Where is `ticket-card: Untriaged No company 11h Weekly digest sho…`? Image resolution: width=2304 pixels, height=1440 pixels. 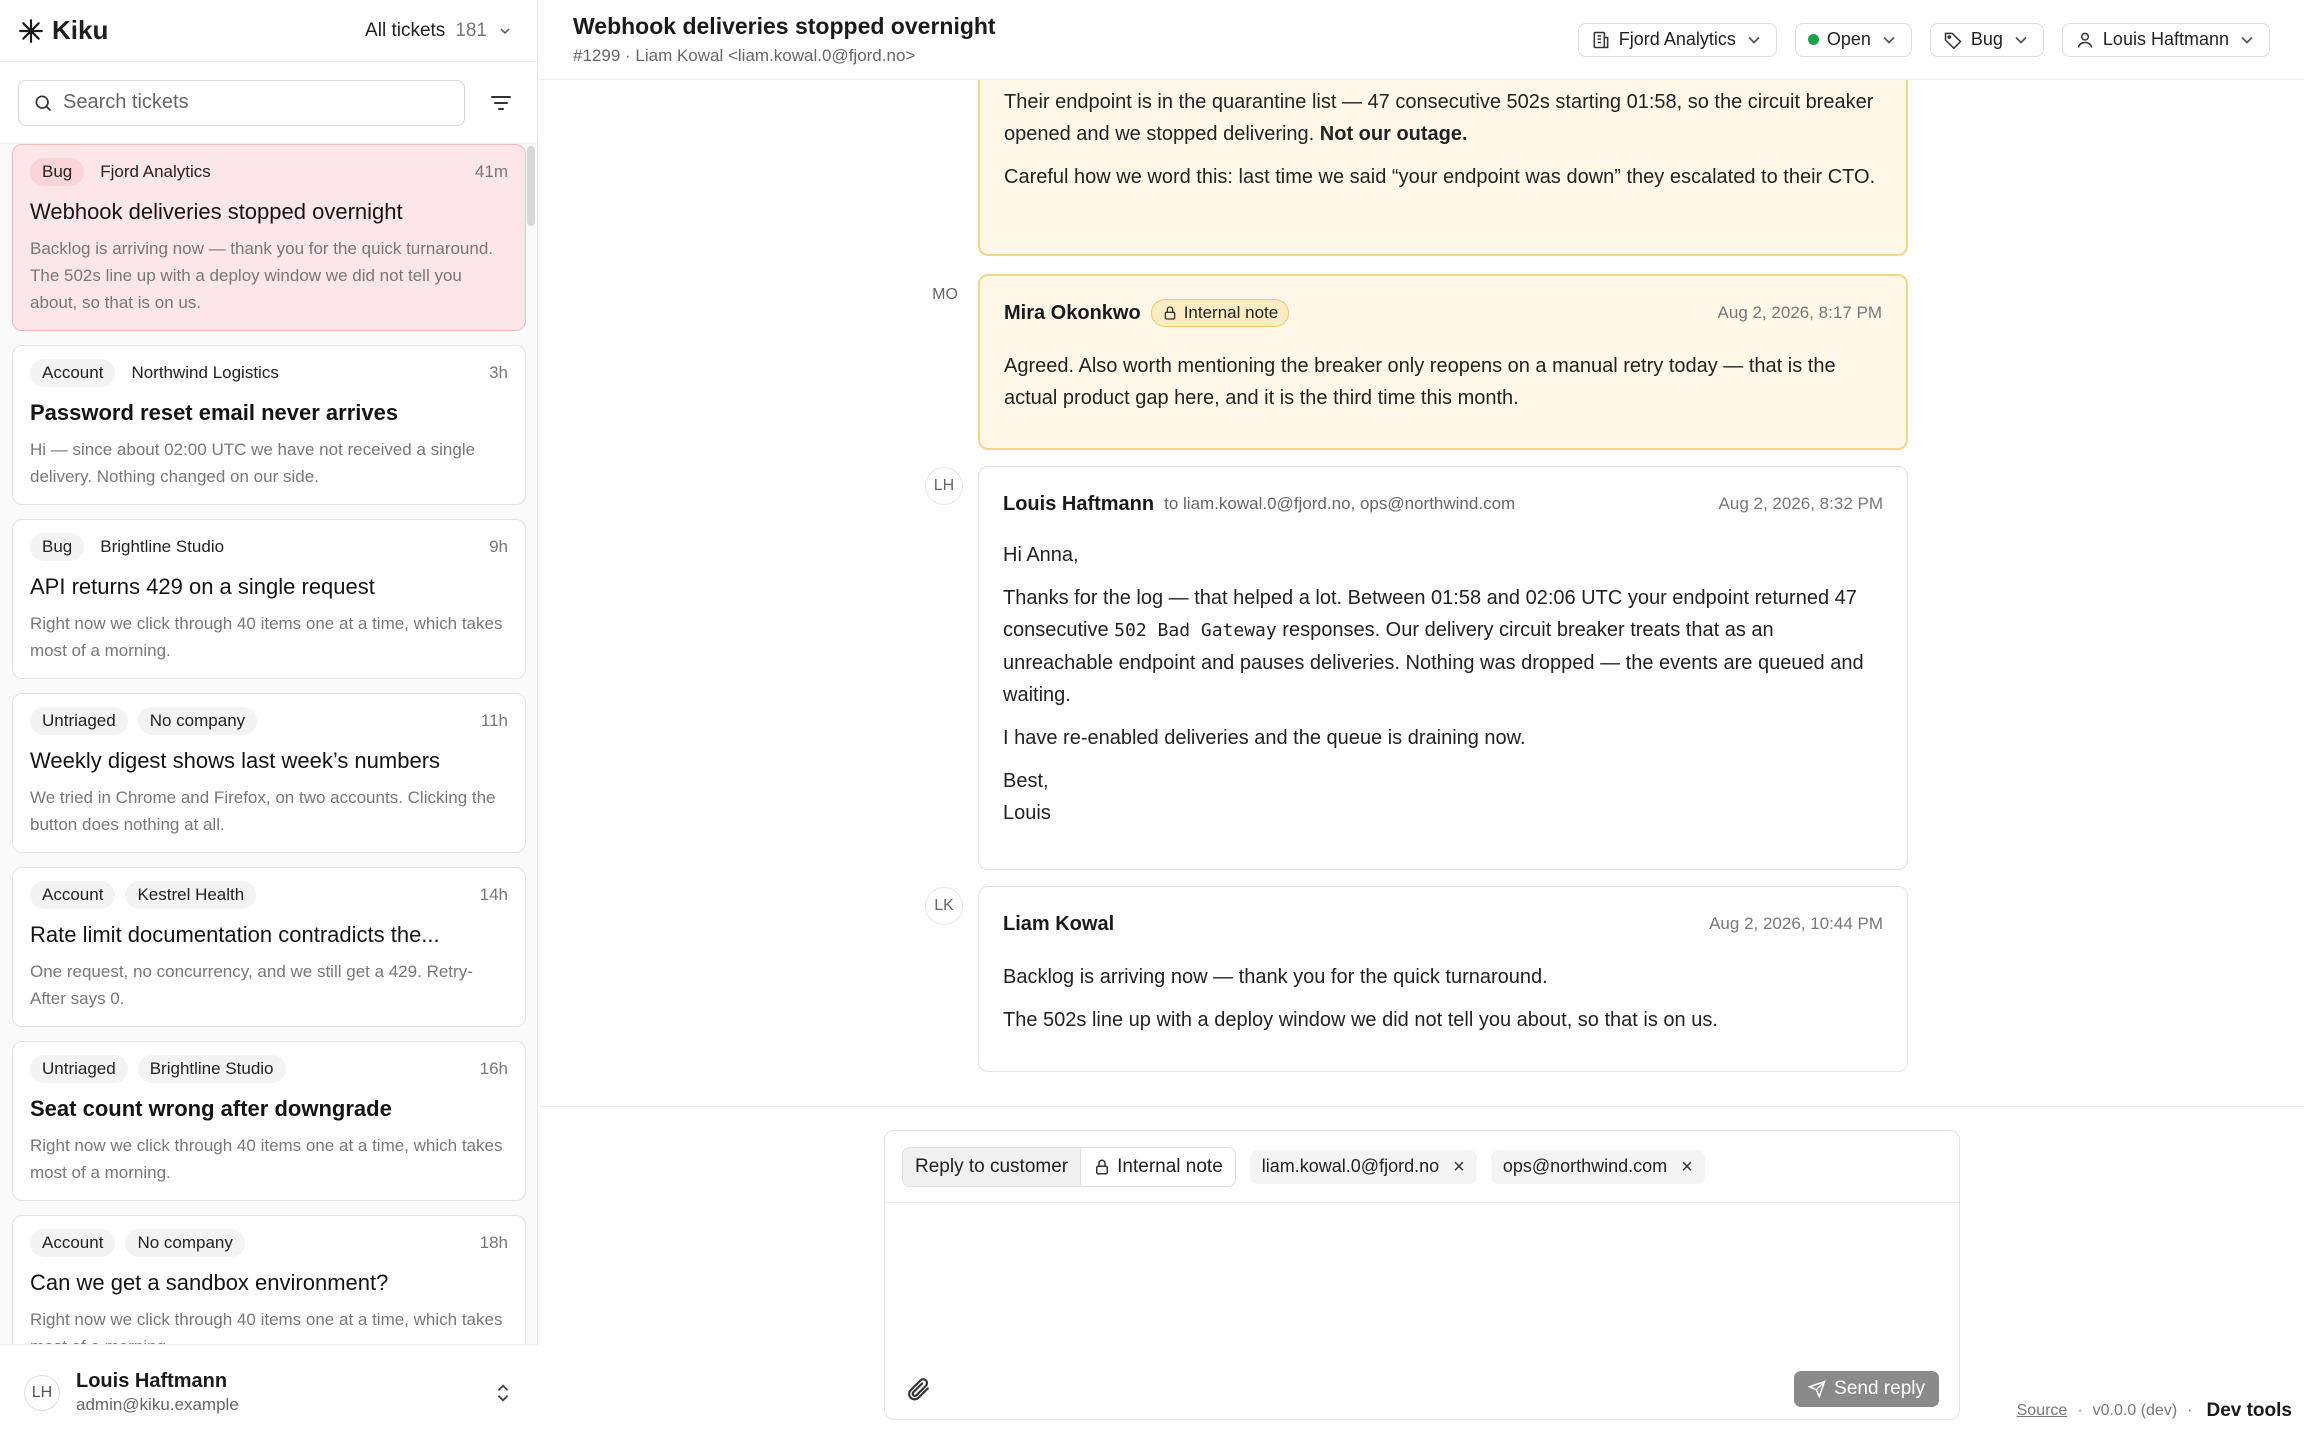 ticket-card: Untriaged No company 11h Weekly digest sho… is located at coordinates (269, 773).